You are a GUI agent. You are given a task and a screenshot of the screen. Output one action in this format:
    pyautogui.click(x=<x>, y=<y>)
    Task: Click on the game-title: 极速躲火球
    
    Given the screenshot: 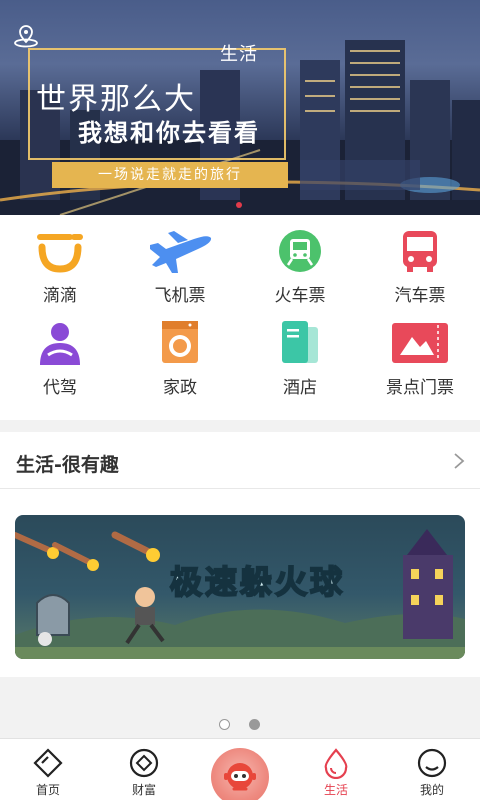 What is the action you would take?
    pyautogui.click(x=257, y=582)
    